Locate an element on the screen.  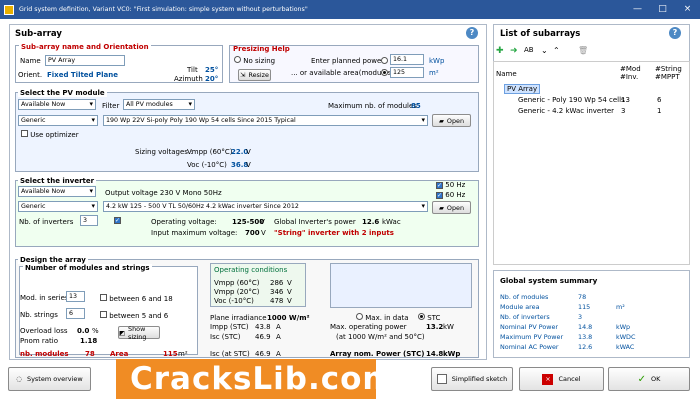
50hz-checkbox: ✓ 50 Hz is located at coordinates (450, 185).